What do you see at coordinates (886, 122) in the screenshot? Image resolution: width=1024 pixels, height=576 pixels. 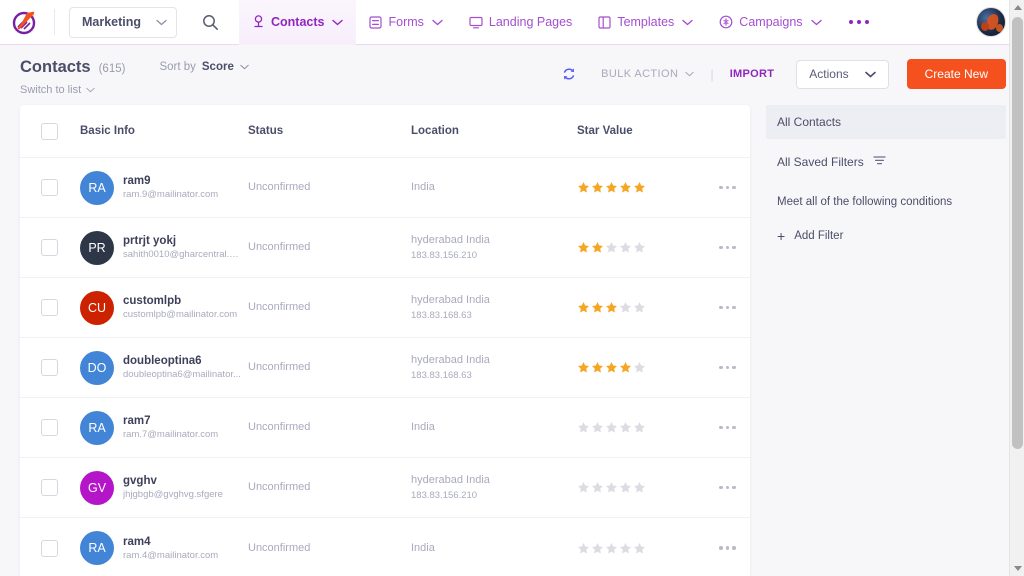 I see `filter-all-contacts: All Contacts` at bounding box center [886, 122].